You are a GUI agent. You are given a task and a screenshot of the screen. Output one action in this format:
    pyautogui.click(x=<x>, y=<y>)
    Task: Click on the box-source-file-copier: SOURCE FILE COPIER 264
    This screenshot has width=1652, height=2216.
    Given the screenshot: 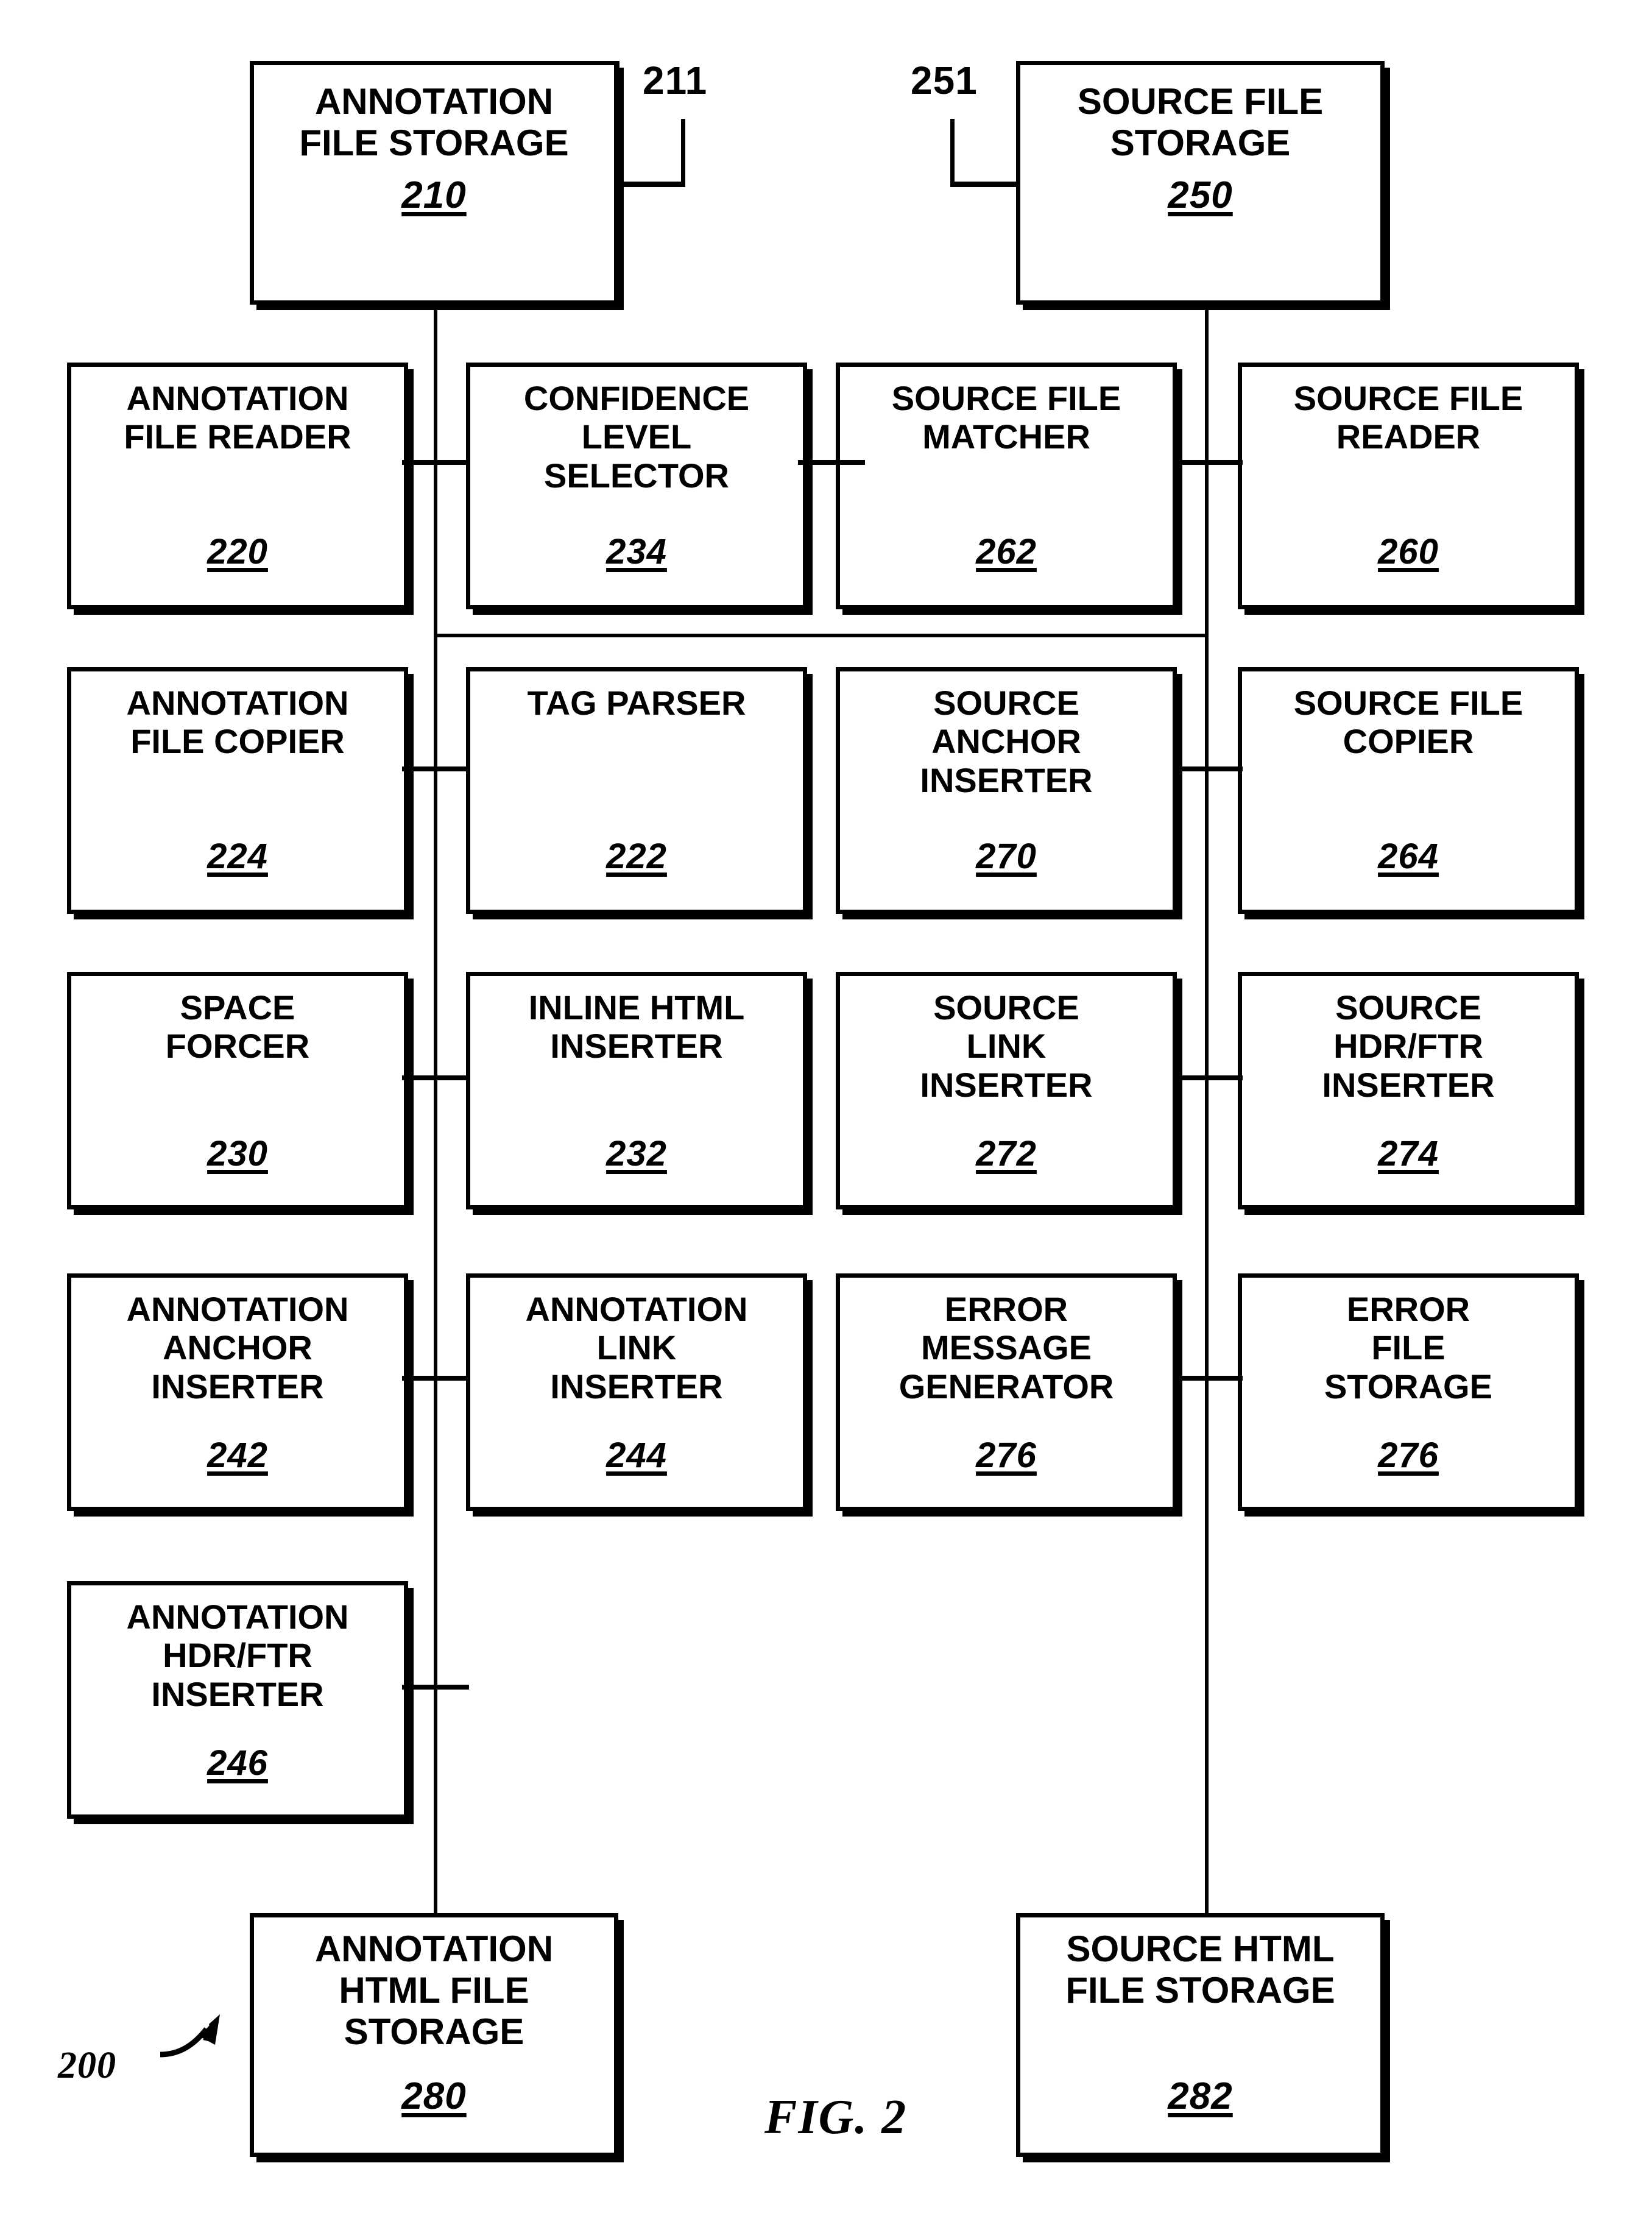 What is the action you would take?
    pyautogui.click(x=1408, y=790)
    